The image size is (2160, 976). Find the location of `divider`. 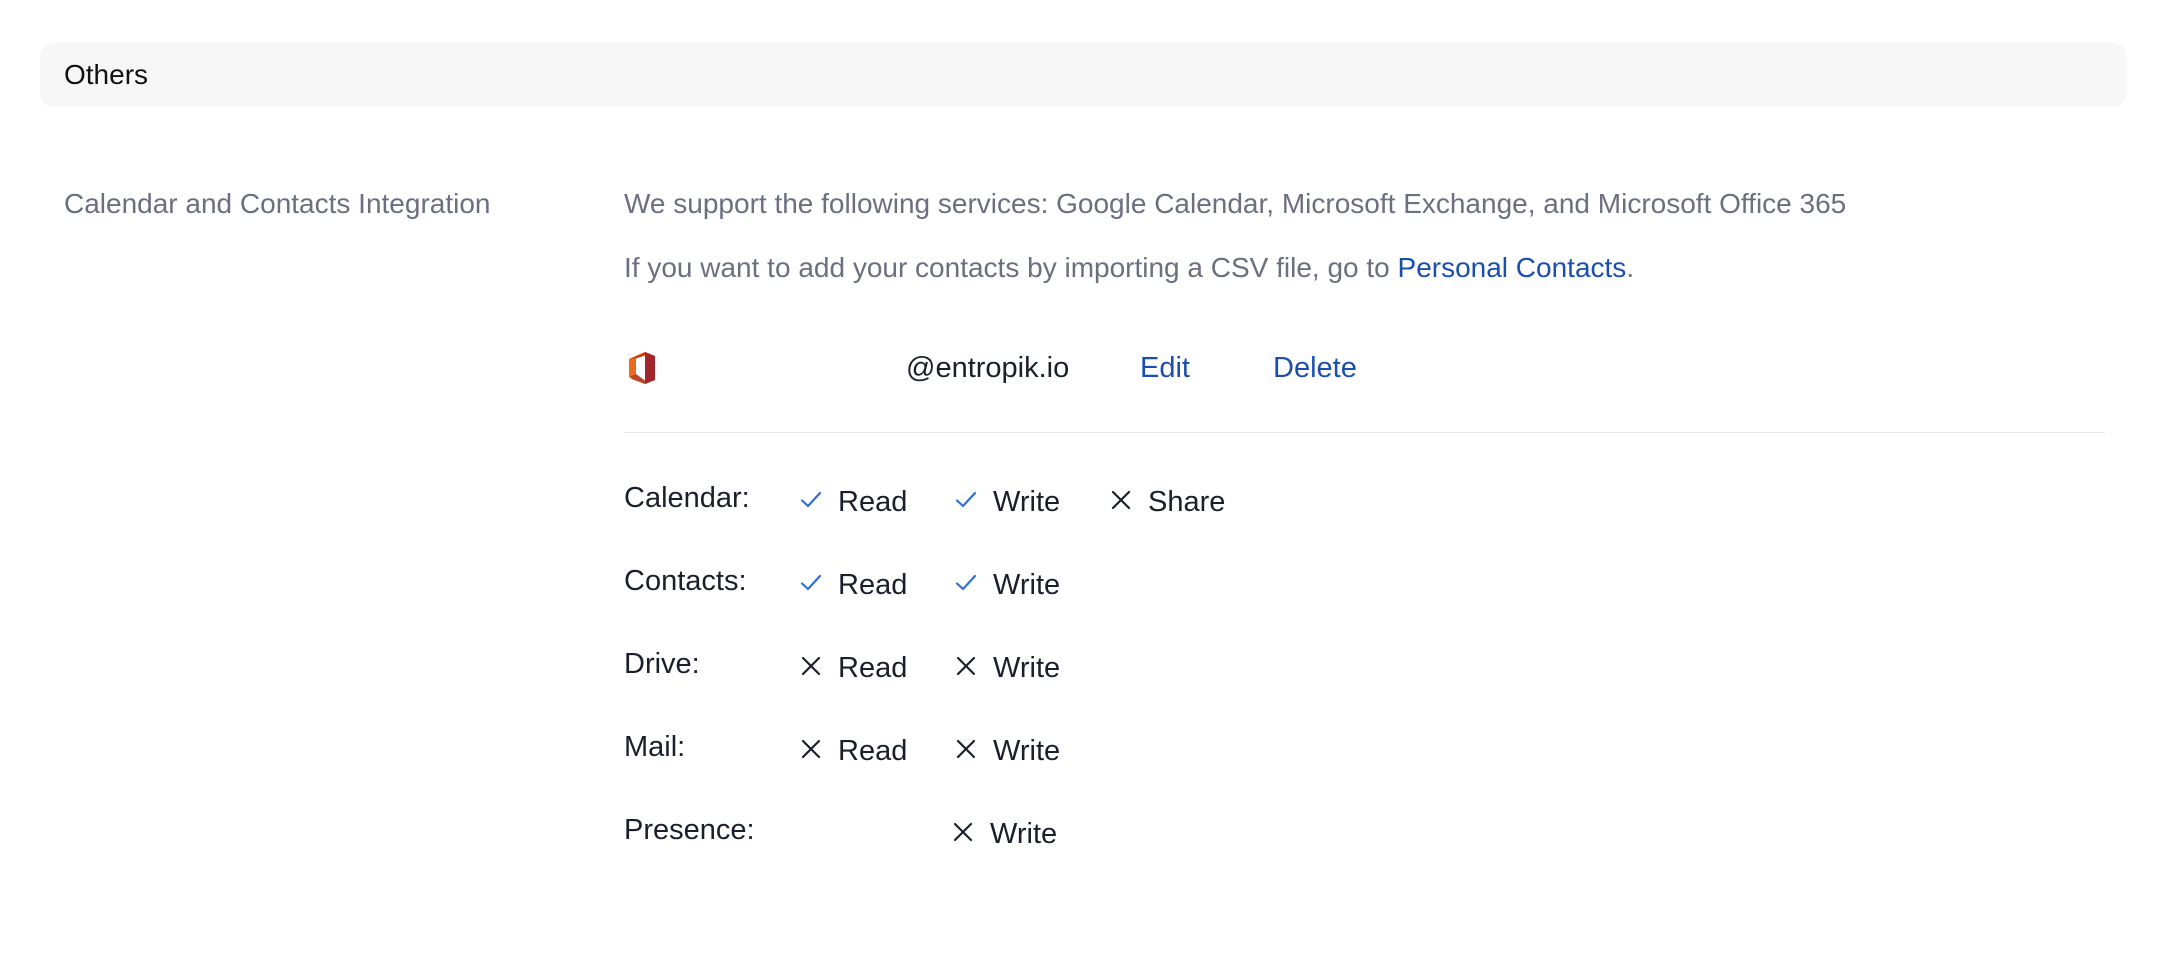

divider is located at coordinates (1364, 432).